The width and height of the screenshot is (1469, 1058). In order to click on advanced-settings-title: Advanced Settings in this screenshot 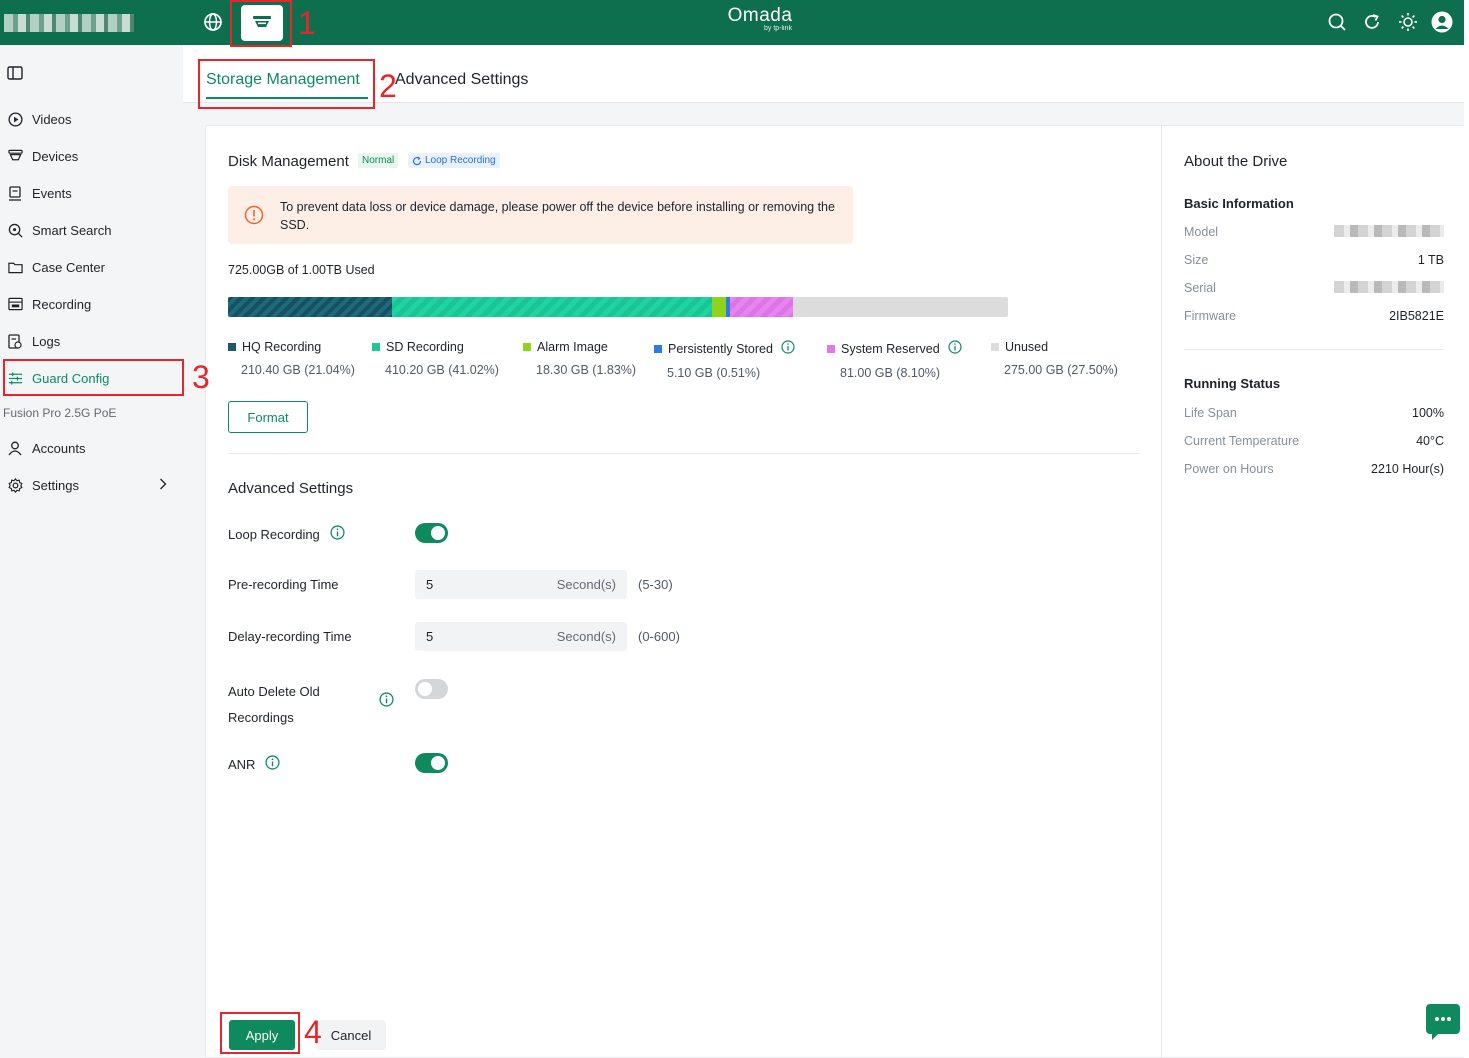, I will do `click(291, 488)`.